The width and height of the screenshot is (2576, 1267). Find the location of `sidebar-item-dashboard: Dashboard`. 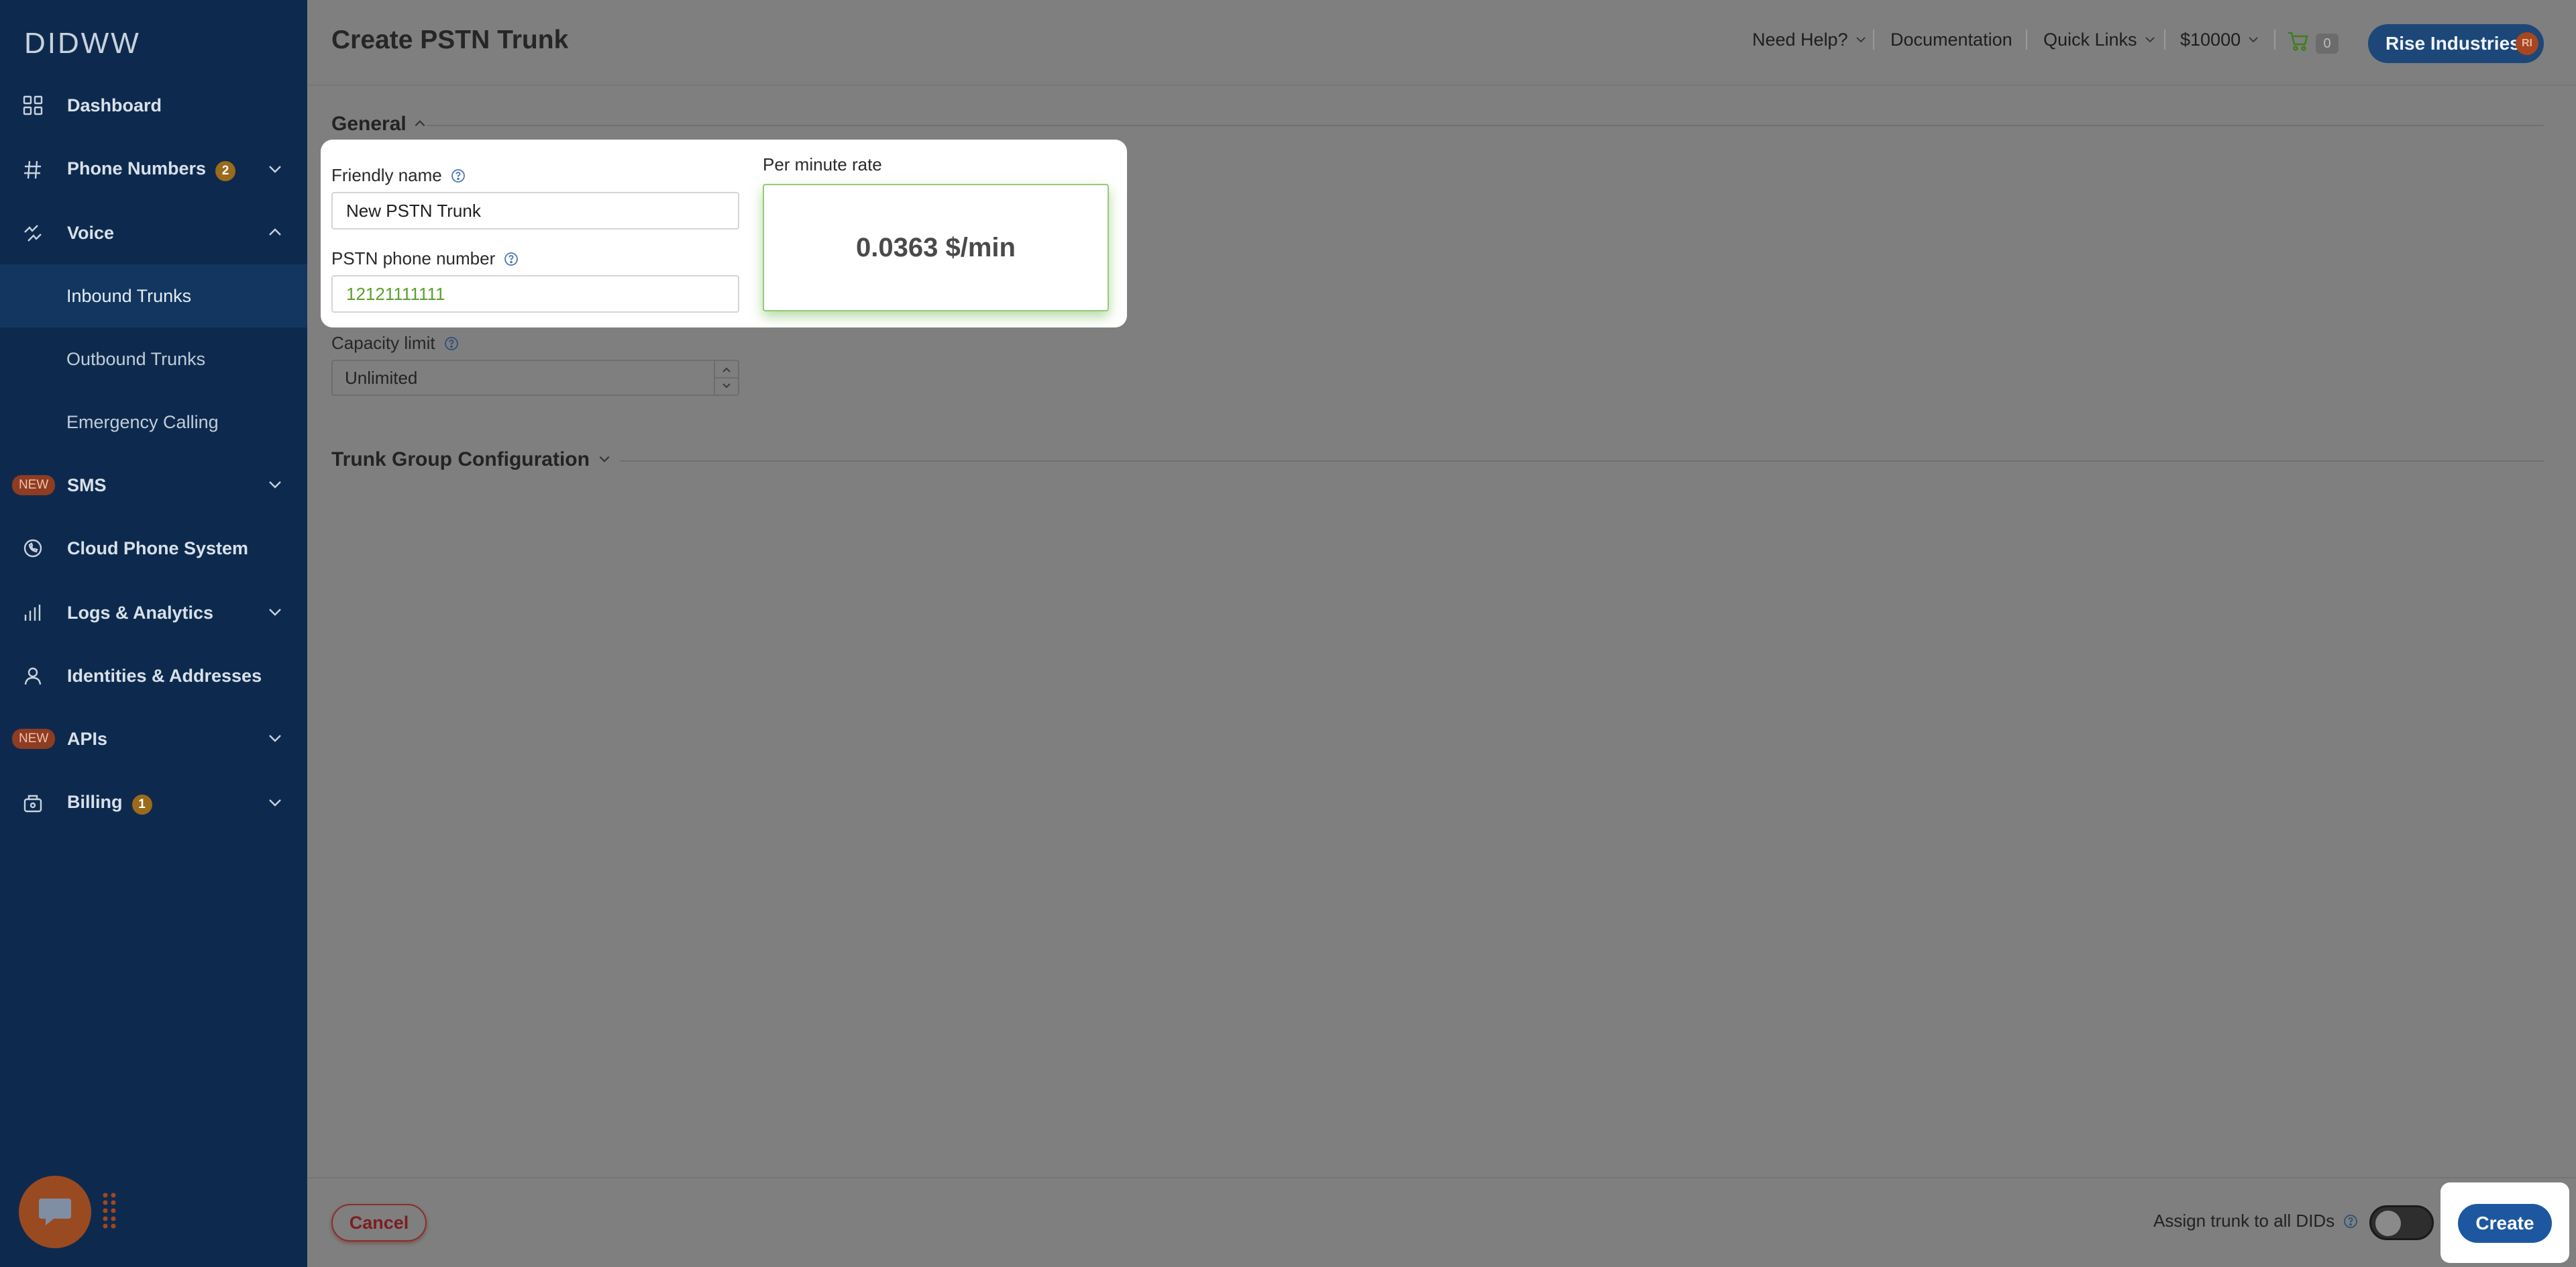

sidebar-item-dashboard: Dashboard is located at coordinates (153, 105).